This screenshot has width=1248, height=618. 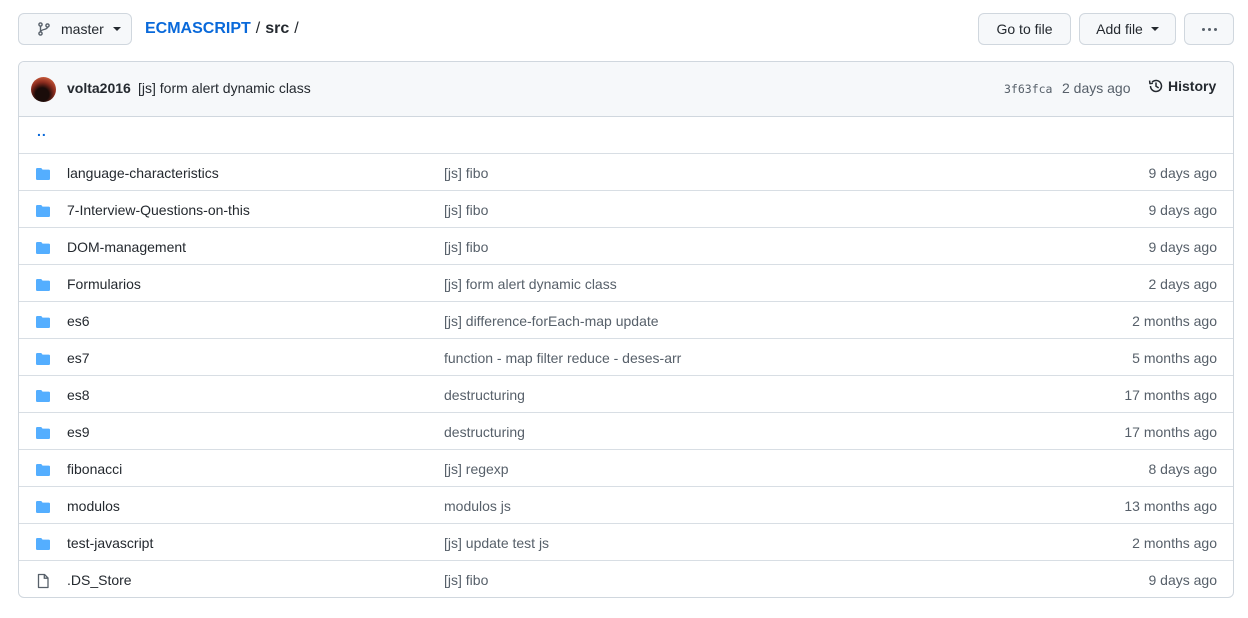 I want to click on more-options-button, so click(x=1209, y=29).